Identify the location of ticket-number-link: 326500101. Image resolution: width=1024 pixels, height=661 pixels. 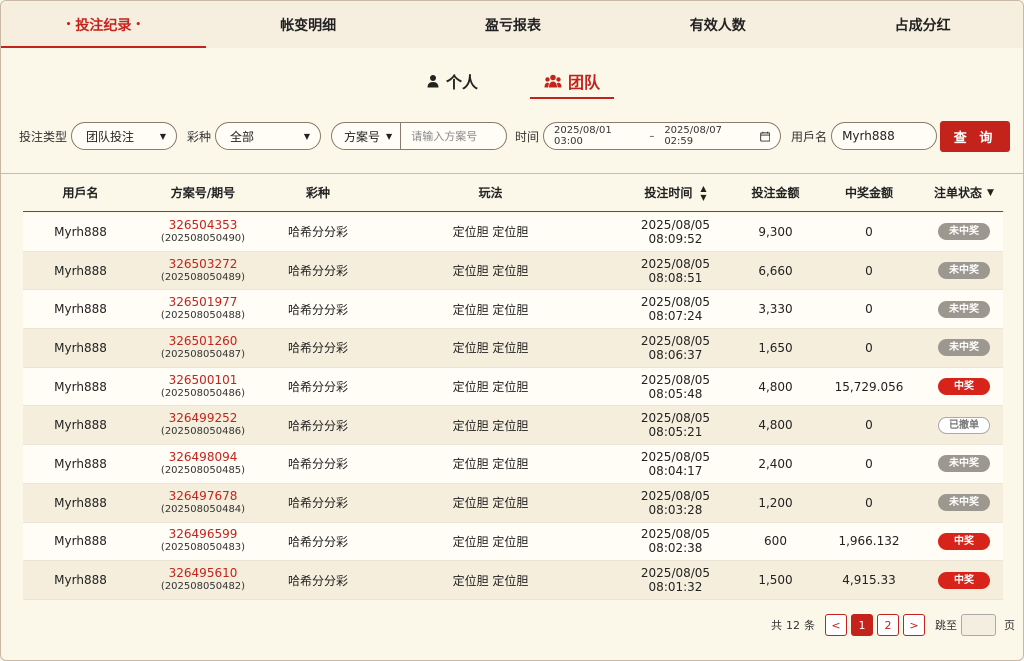
(203, 380).